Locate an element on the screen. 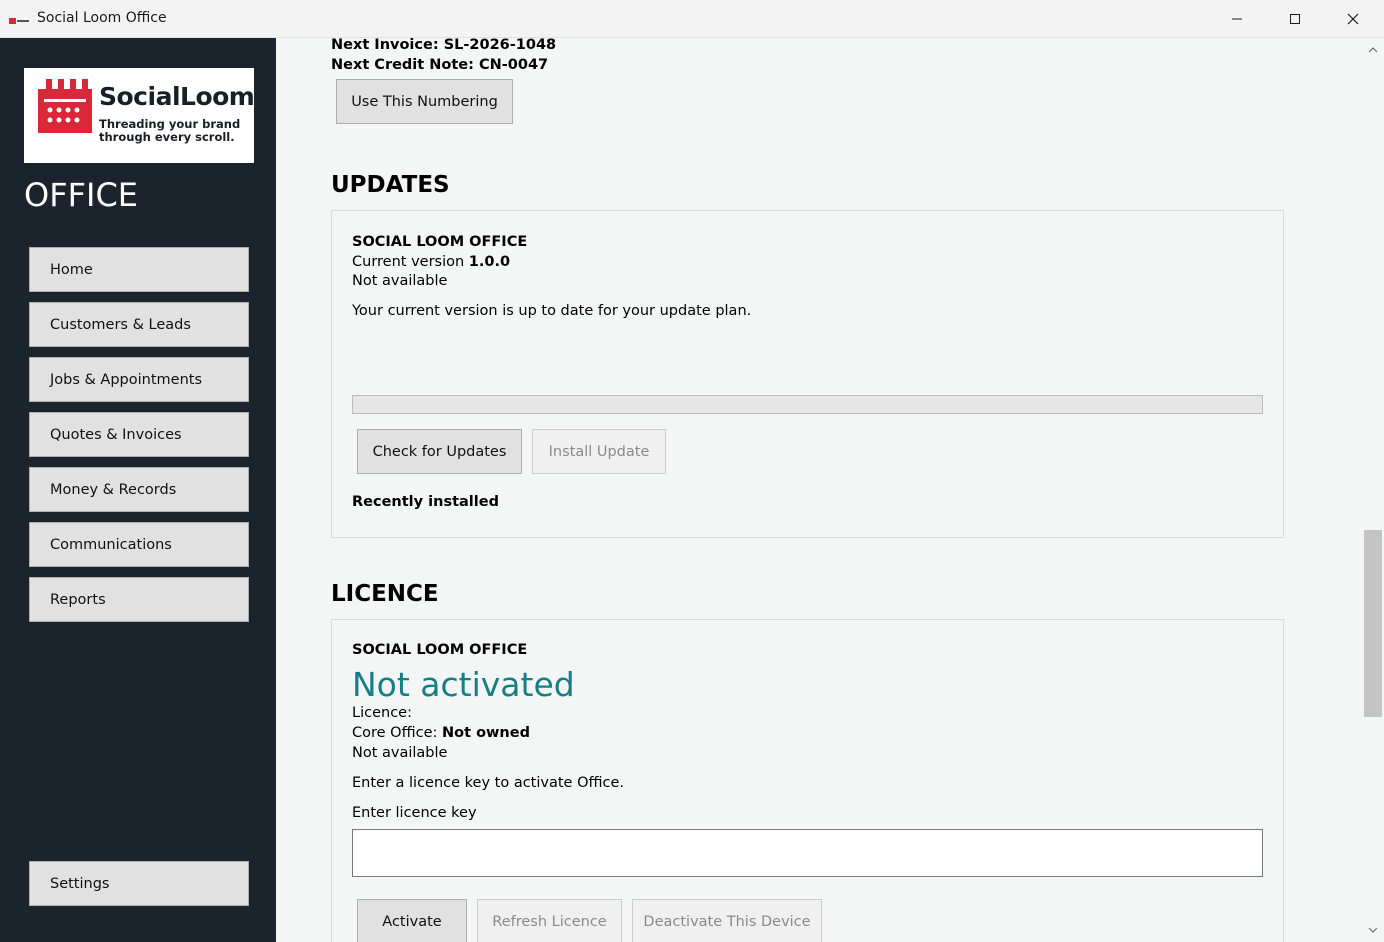 This screenshot has height=942, width=1384. install-update-button: Install Update is located at coordinates (599, 451).